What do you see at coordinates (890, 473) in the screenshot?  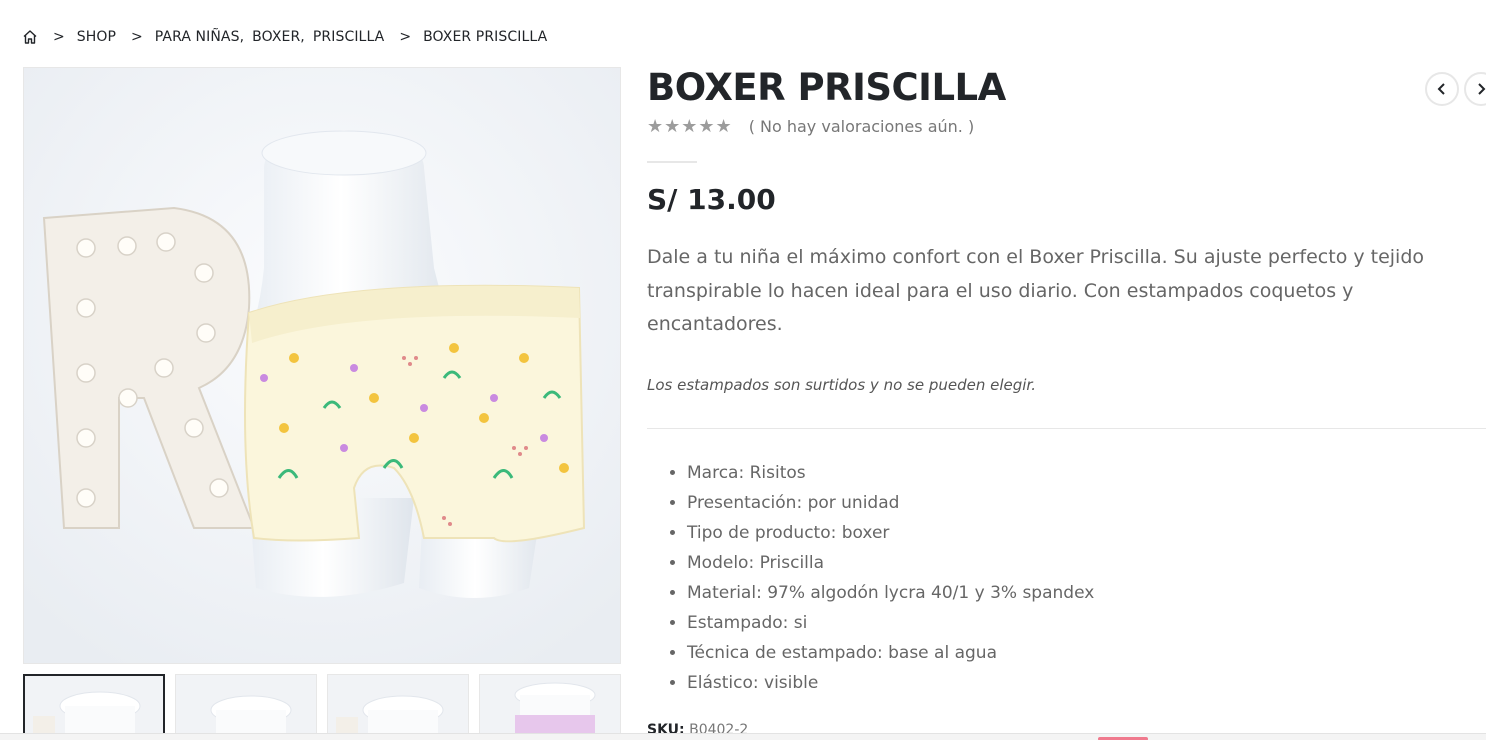 I see `spec-item: Marca: Risitos` at bounding box center [890, 473].